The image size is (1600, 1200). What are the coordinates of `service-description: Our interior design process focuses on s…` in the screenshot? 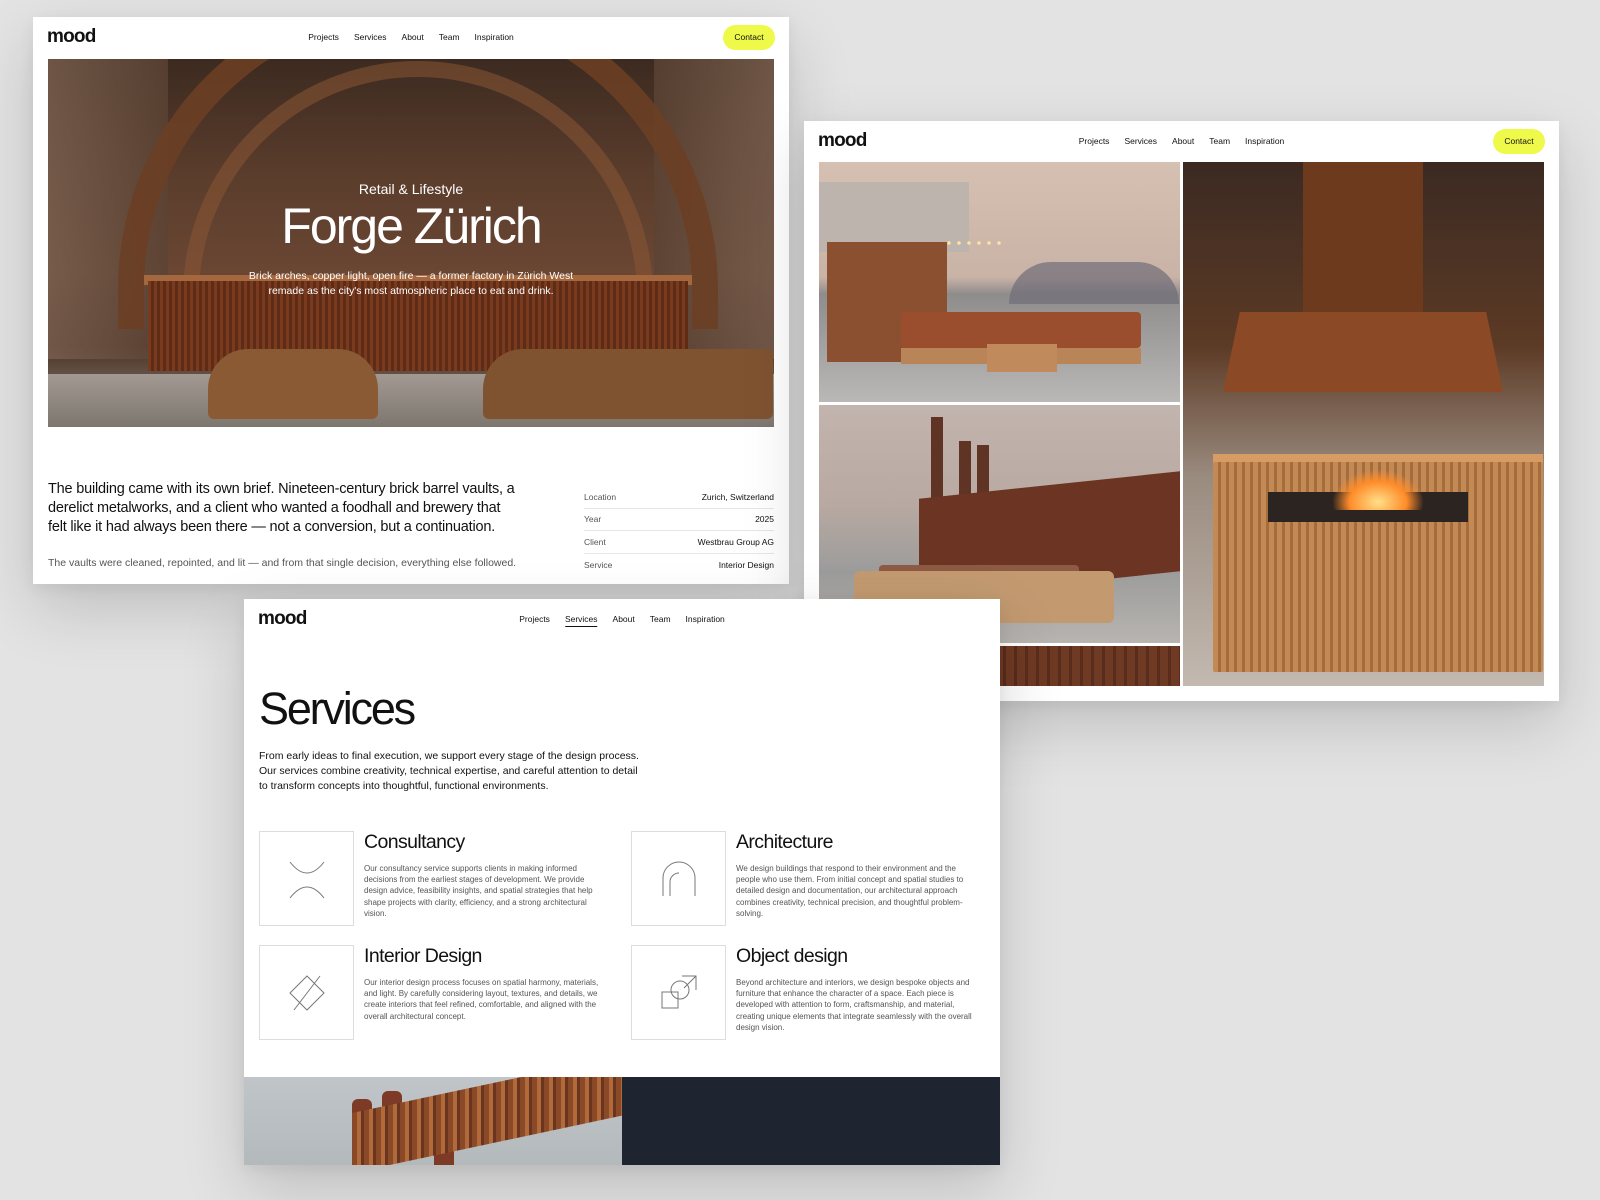 It's located at (481, 999).